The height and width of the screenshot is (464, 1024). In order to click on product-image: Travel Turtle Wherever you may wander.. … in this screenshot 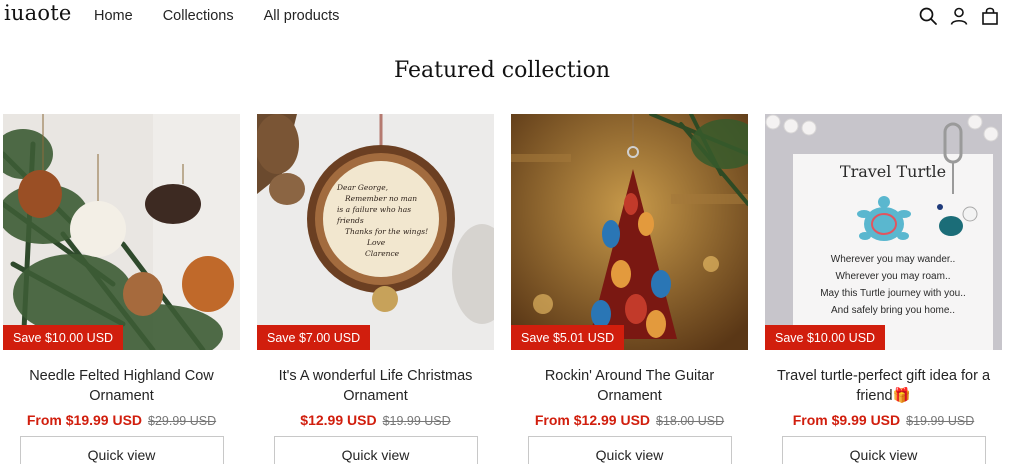, I will do `click(883, 232)`.